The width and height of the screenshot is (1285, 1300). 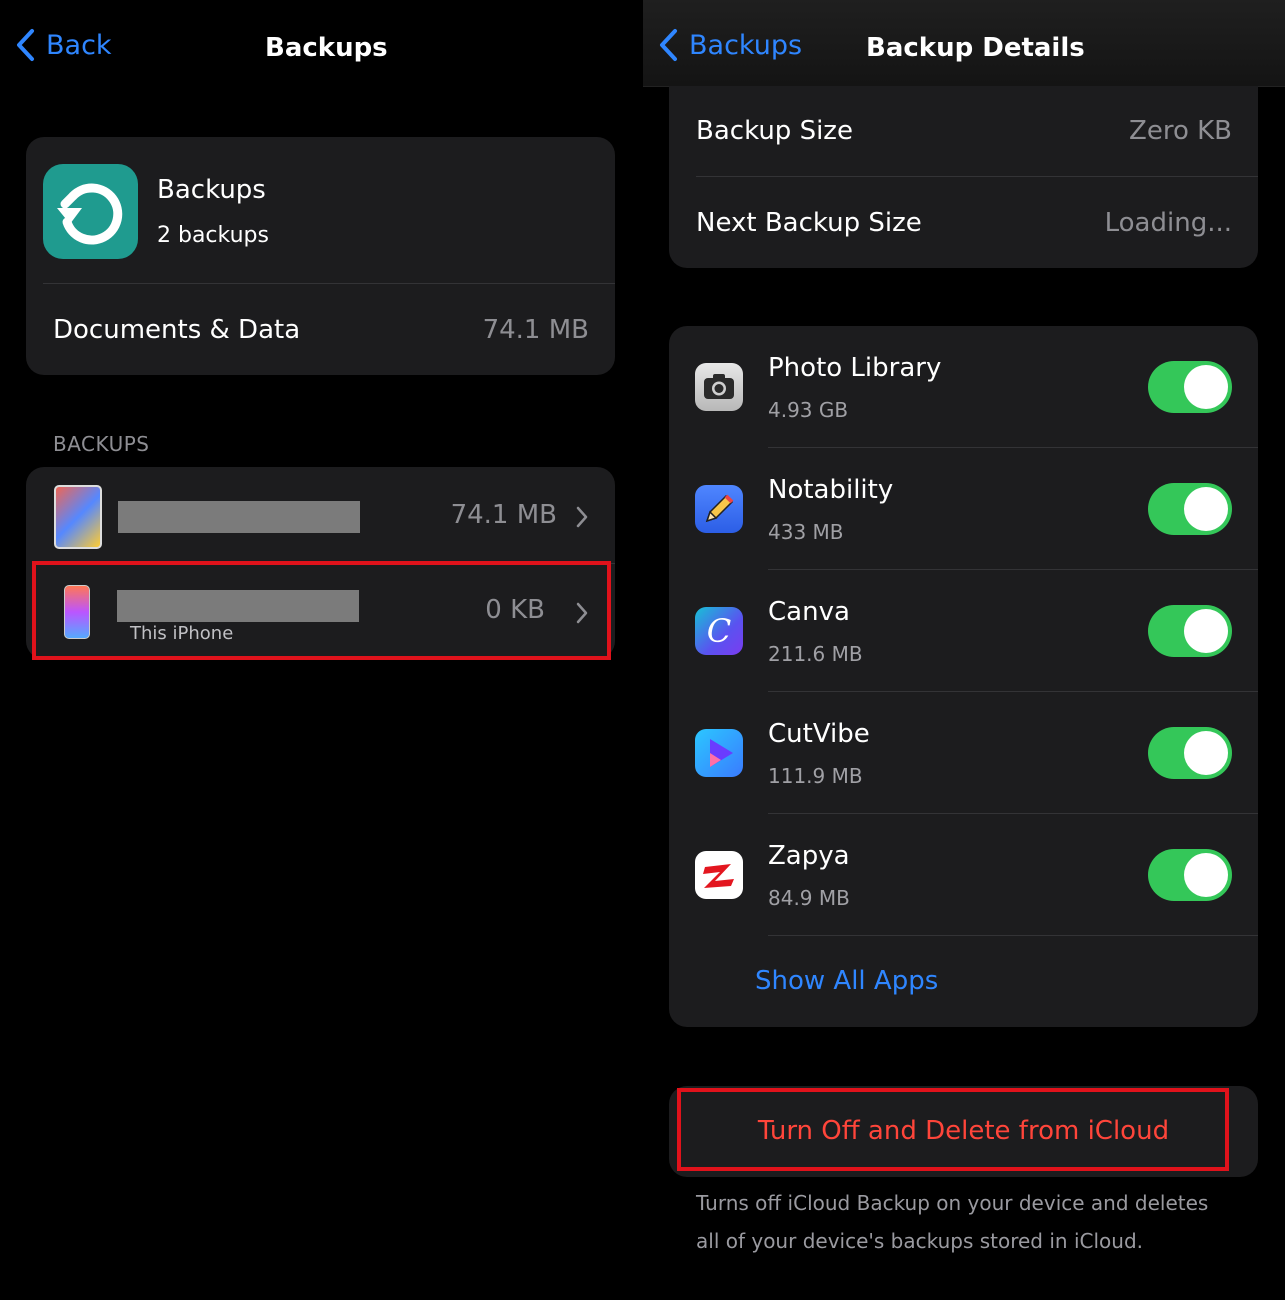 What do you see at coordinates (1180, 131) in the screenshot?
I see `backup-size-value: Zero KB` at bounding box center [1180, 131].